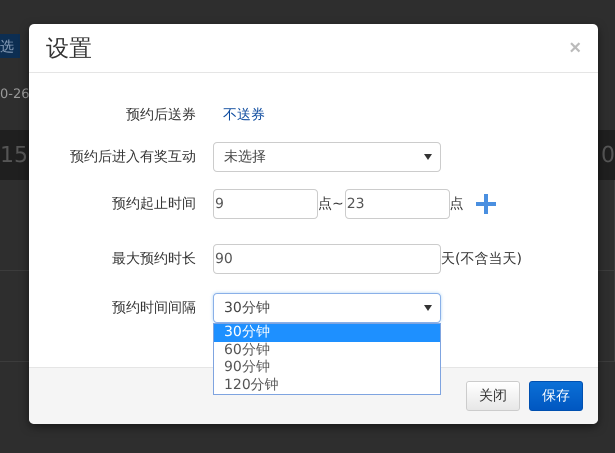 The width and height of the screenshot is (615, 453). What do you see at coordinates (327, 367) in the screenshot?
I see `dropdown-option: 90分钟` at bounding box center [327, 367].